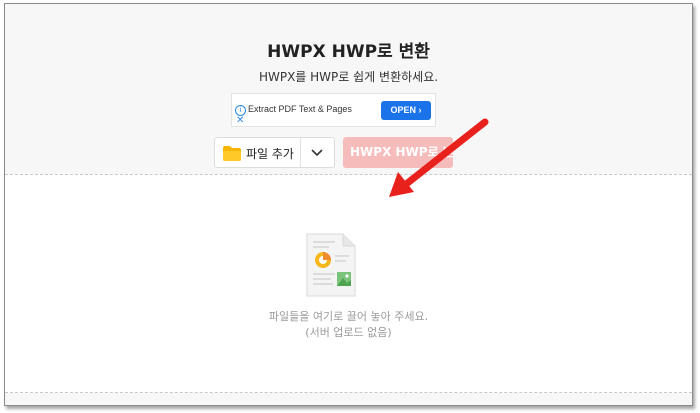 The image size is (700, 413). What do you see at coordinates (348, 77) in the screenshot?
I see `page-subtitle: HWPX를 HWP로 쉽게 변환하세요.` at bounding box center [348, 77].